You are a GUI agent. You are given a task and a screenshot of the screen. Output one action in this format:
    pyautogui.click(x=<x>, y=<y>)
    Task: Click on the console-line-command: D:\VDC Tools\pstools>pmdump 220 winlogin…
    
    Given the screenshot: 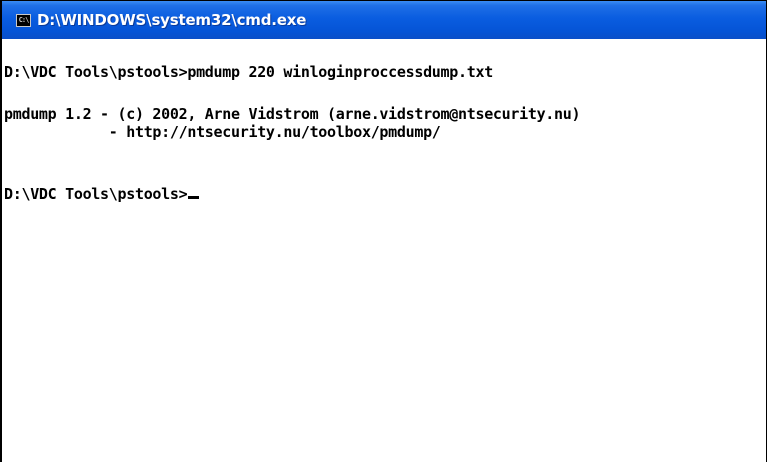 What is the action you would take?
    pyautogui.click(x=248, y=72)
    